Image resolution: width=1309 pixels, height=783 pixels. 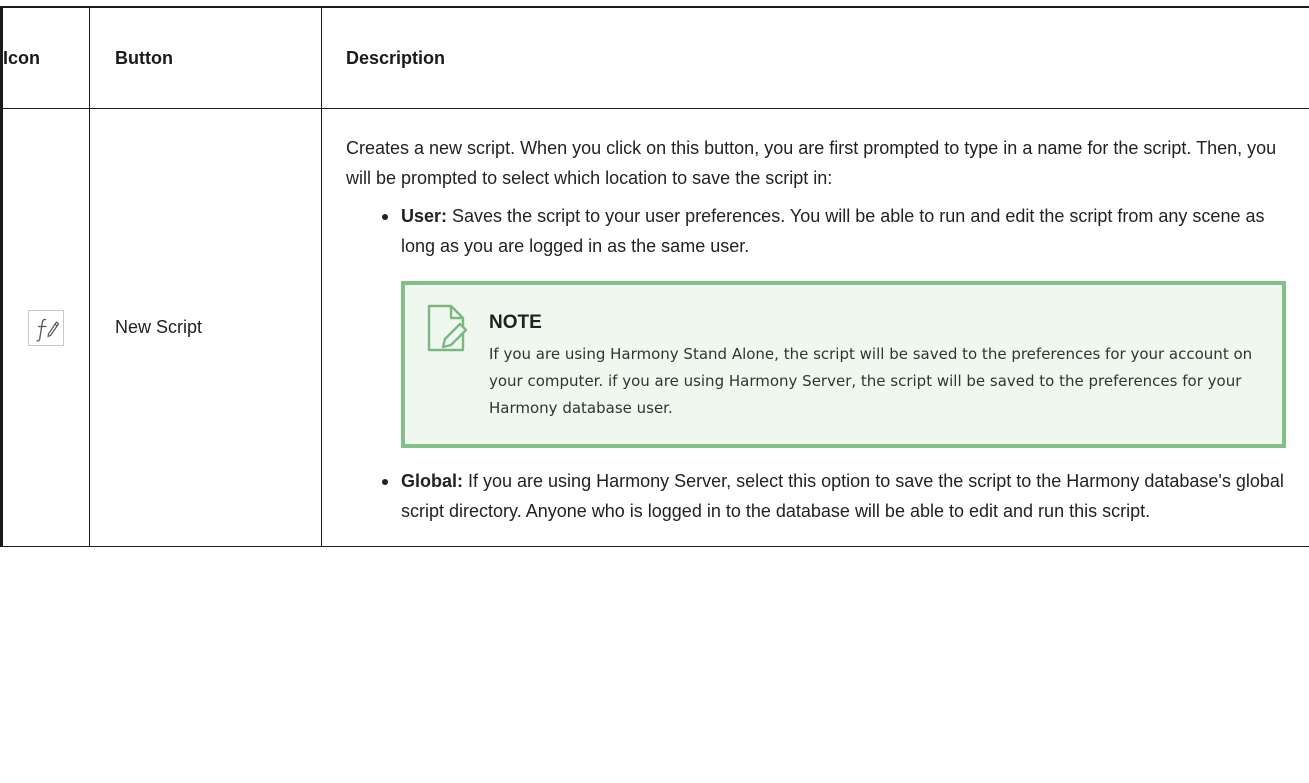 I want to click on table-header-row: Icon Button Description, so click(x=654, y=57).